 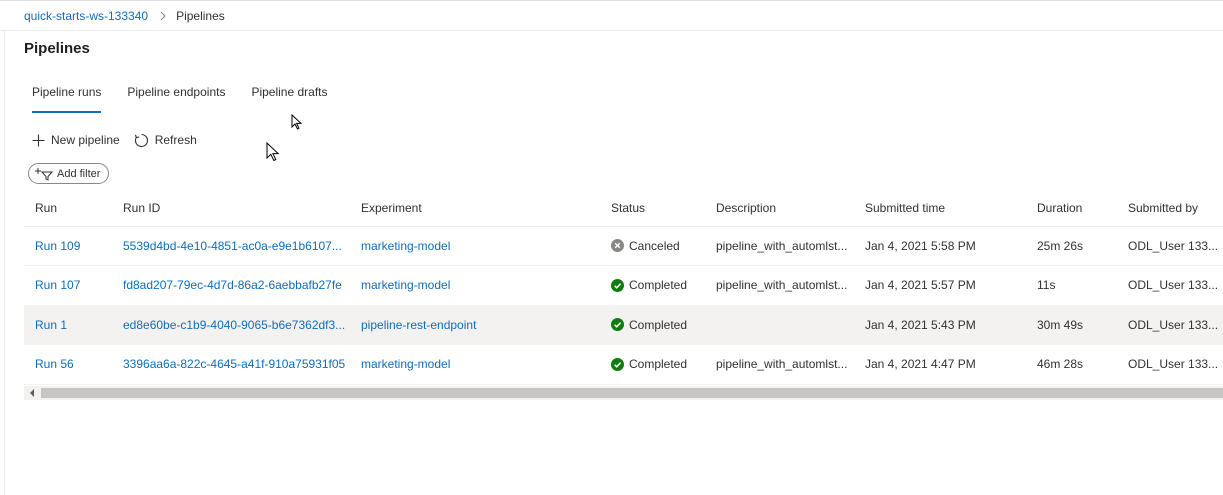 I want to click on refresh-button: Refresh, so click(x=165, y=140).